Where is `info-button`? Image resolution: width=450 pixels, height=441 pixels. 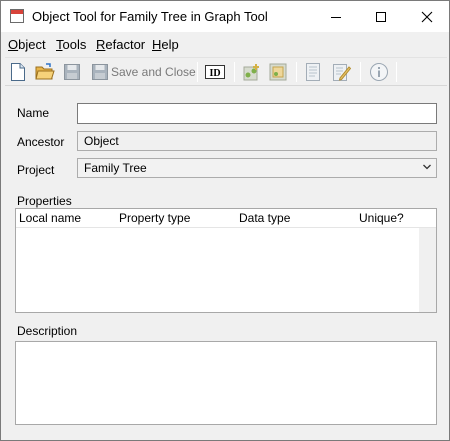 info-button is located at coordinates (379, 72).